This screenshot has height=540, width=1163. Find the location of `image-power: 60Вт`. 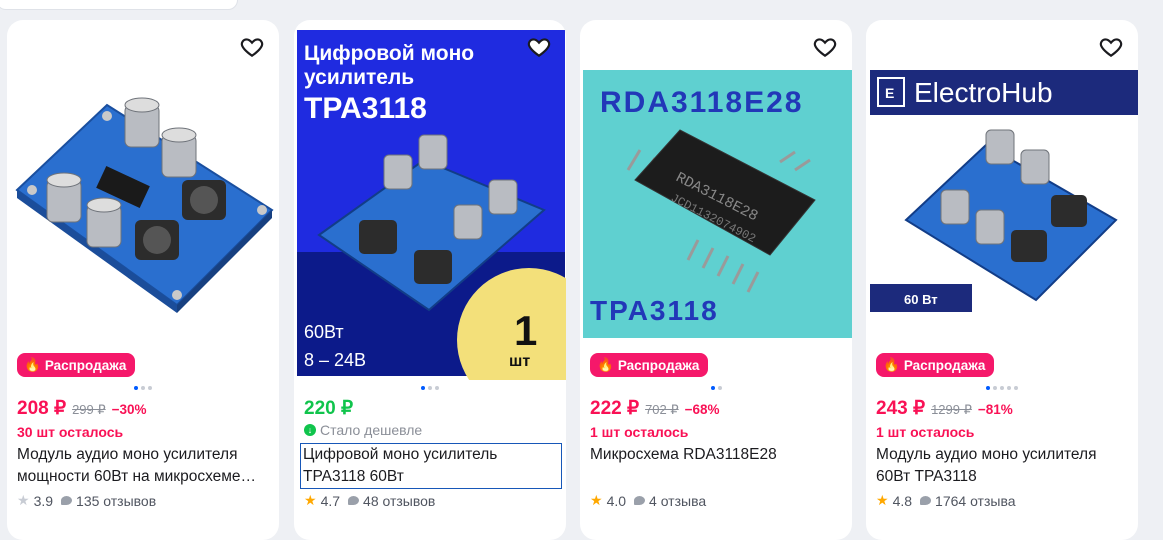

image-power: 60Вт is located at coordinates (324, 332).